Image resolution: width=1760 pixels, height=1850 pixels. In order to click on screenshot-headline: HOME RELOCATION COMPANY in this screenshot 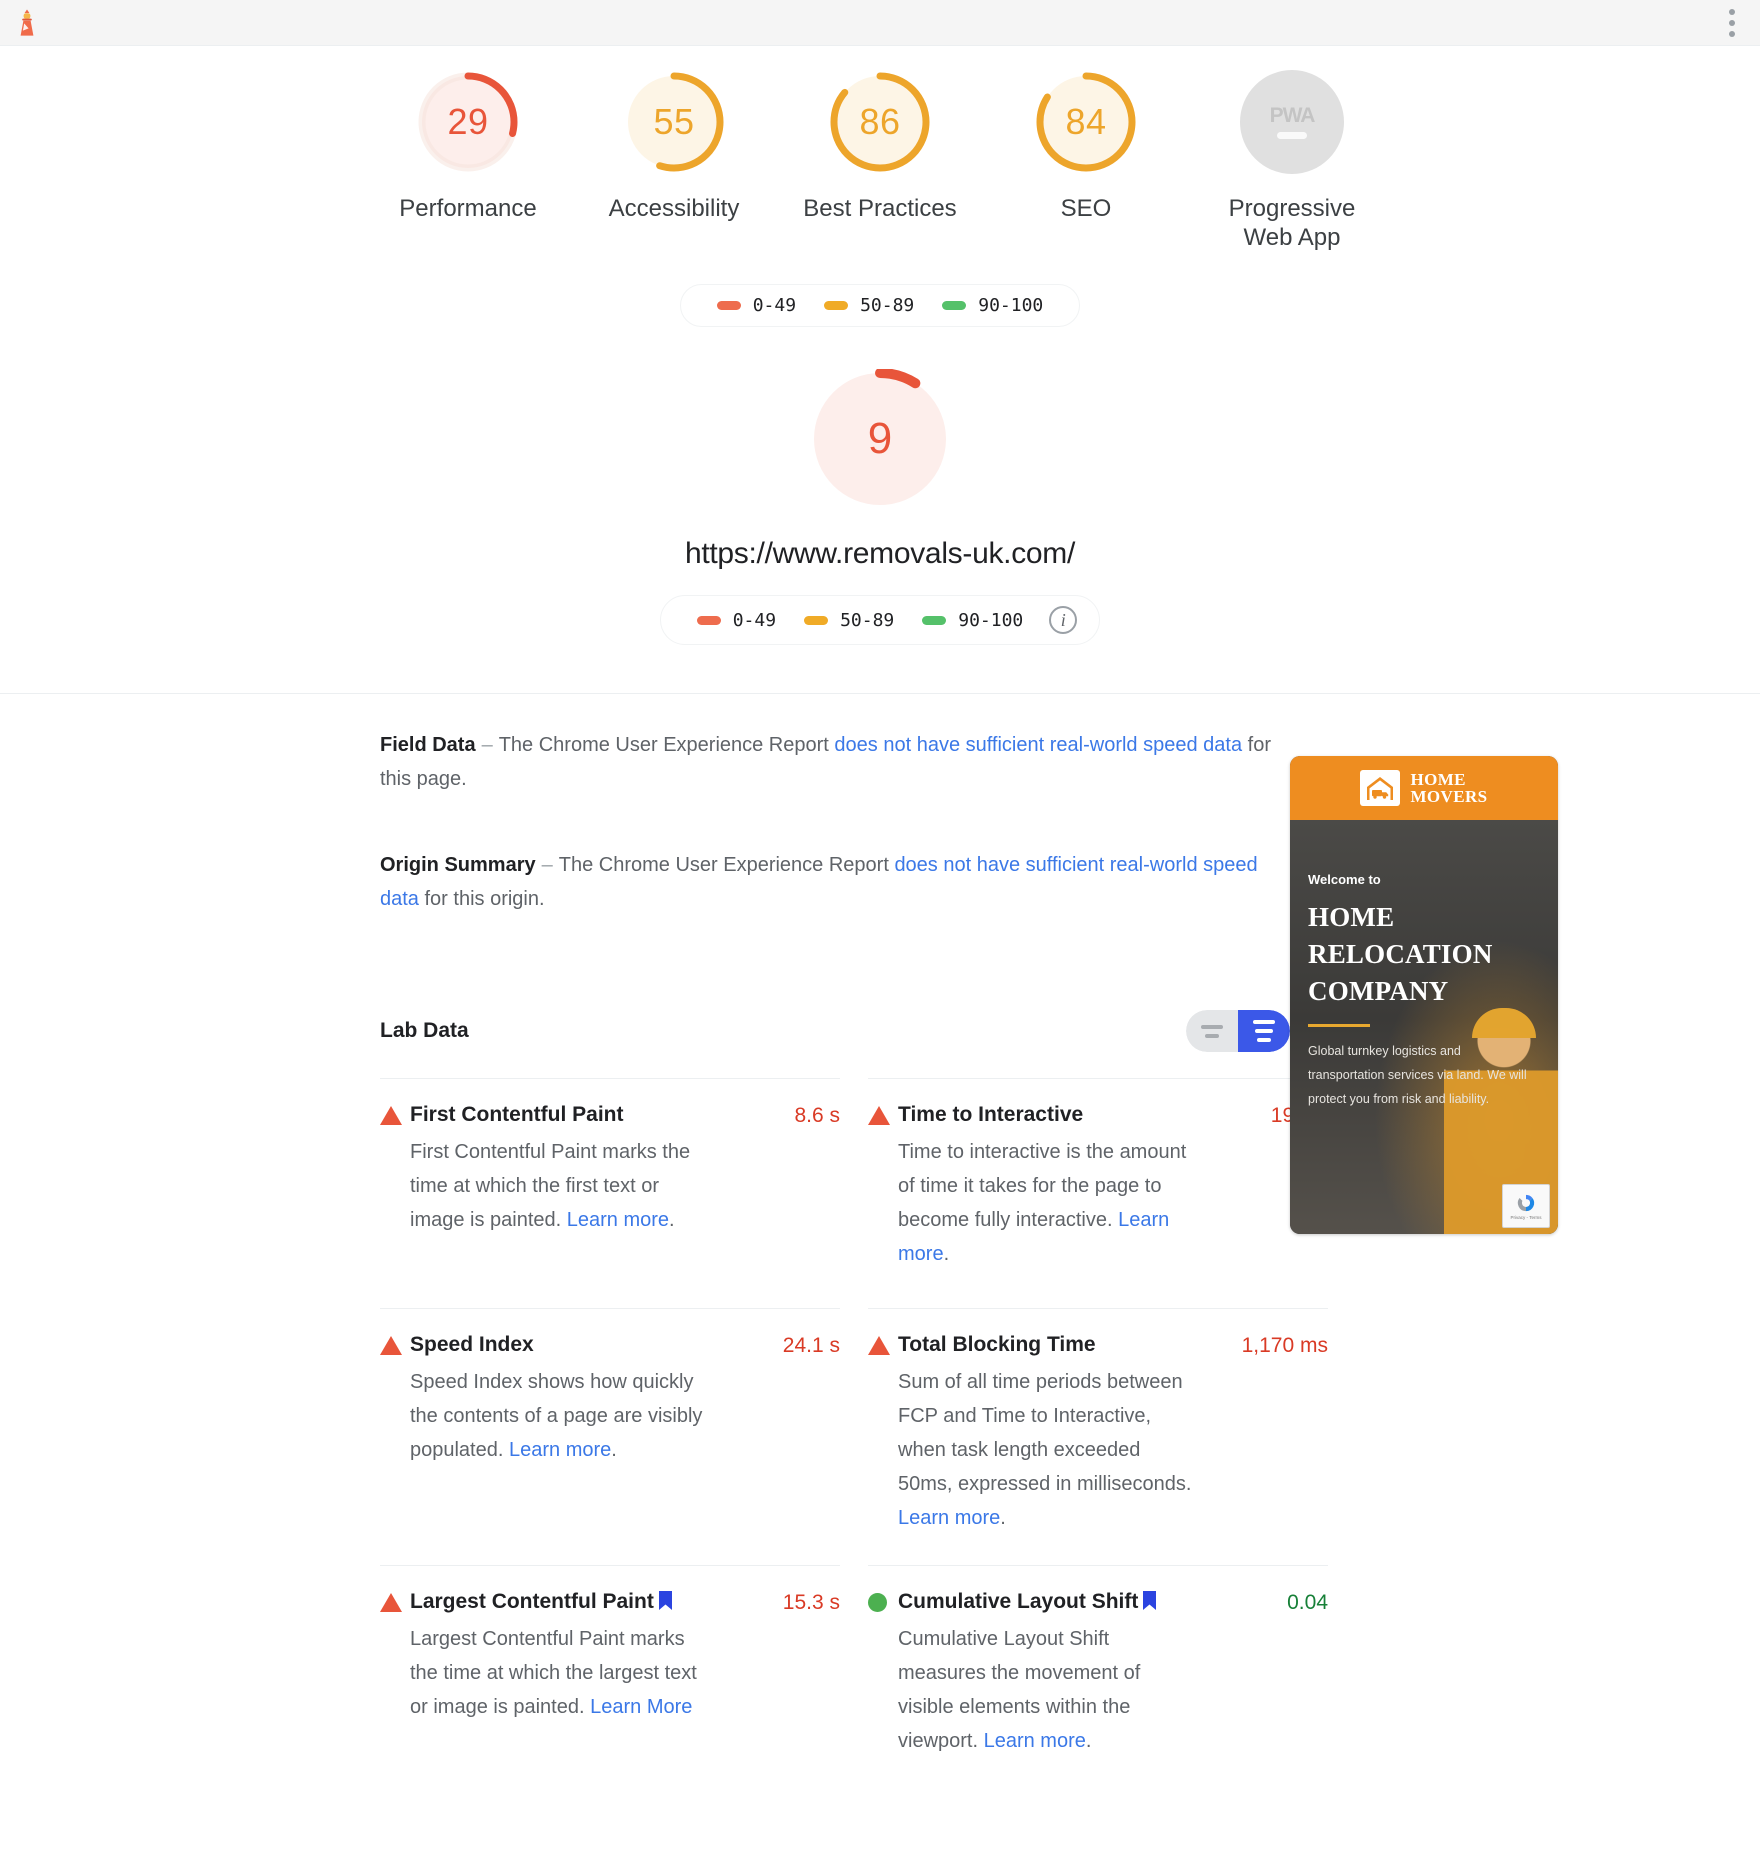, I will do `click(1400, 954)`.